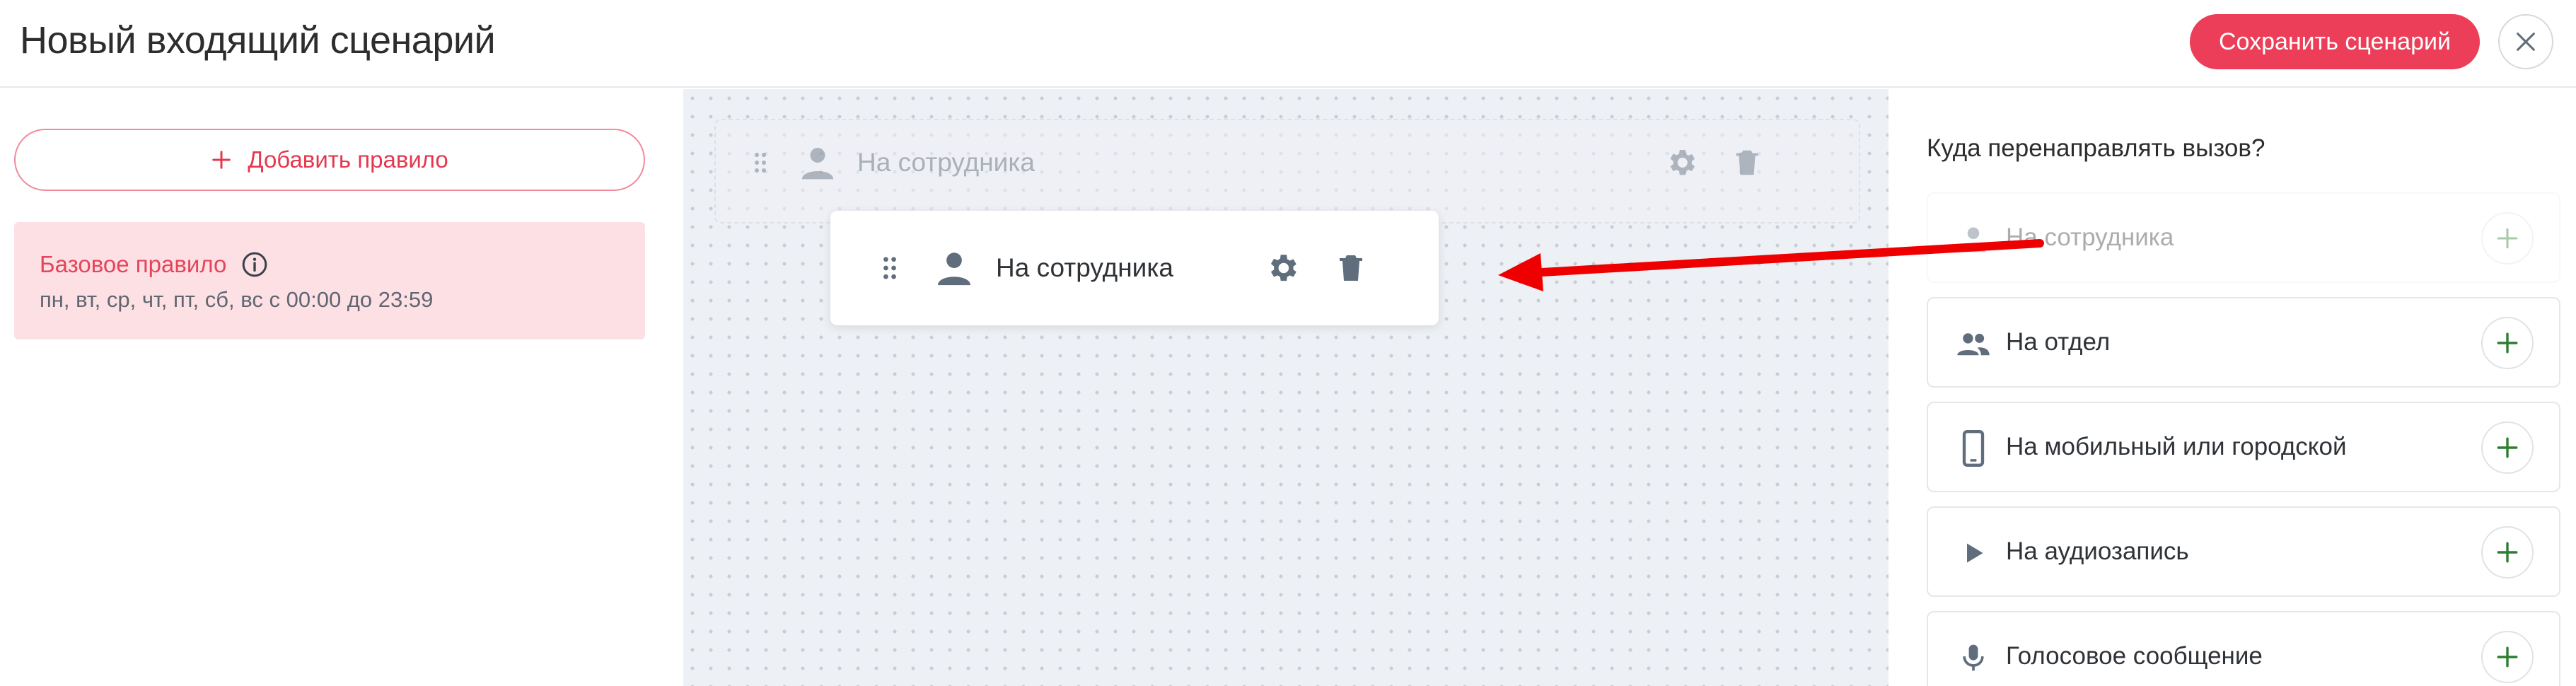 The width and height of the screenshot is (2576, 686). Describe the element at coordinates (1973, 553) in the screenshot. I see `play-icon` at that location.